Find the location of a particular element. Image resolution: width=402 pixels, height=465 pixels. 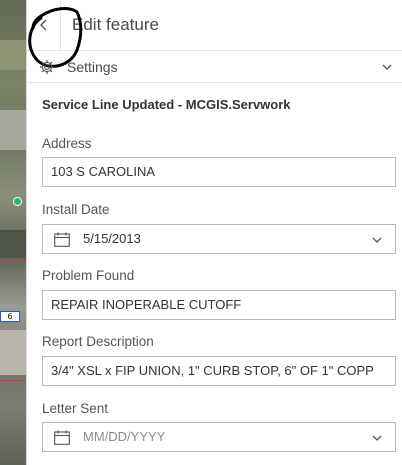

address-label: Address is located at coordinates (67, 143).